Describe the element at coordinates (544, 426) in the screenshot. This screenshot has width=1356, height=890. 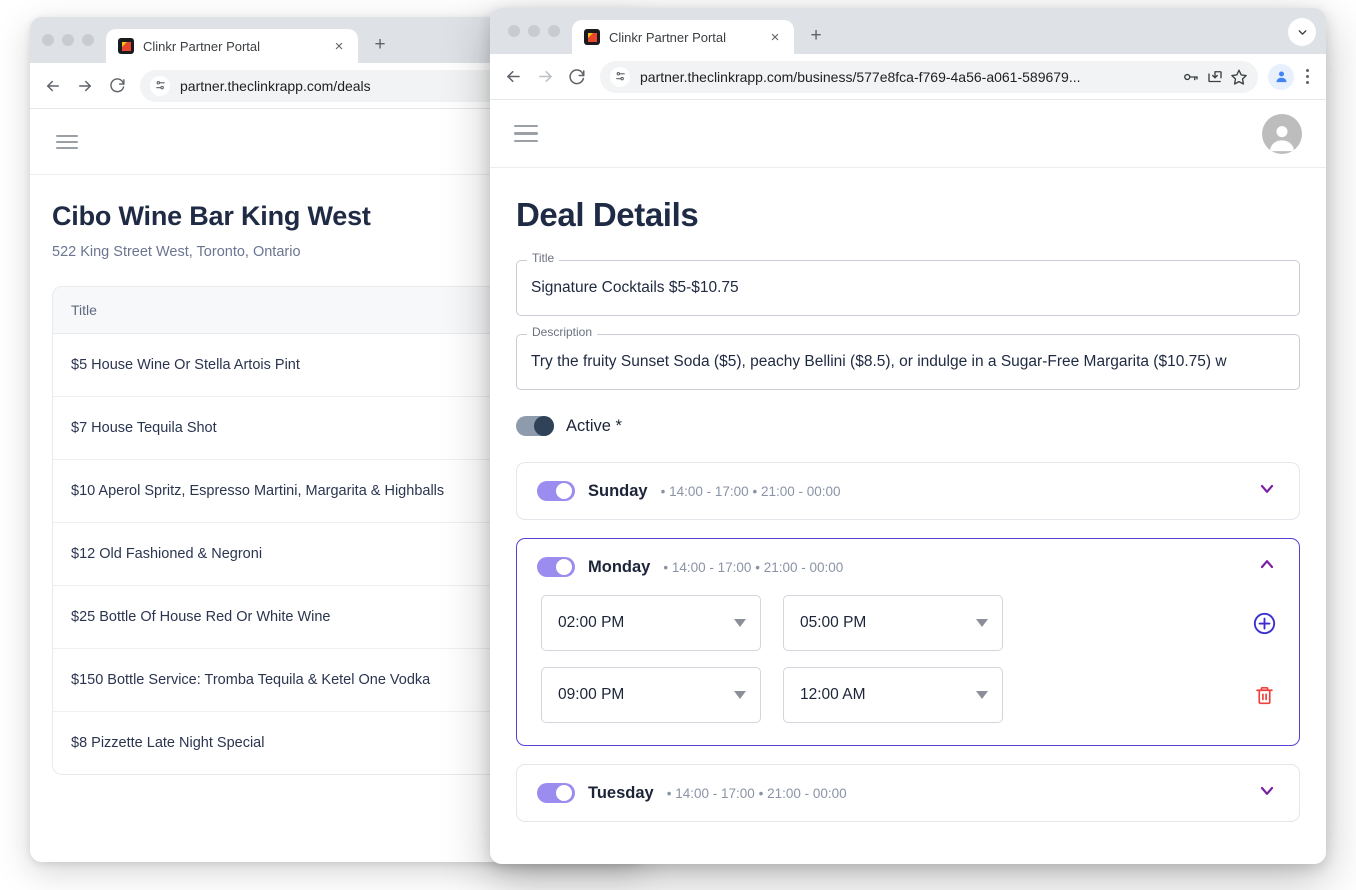
I see `active-toggle-knob` at that location.